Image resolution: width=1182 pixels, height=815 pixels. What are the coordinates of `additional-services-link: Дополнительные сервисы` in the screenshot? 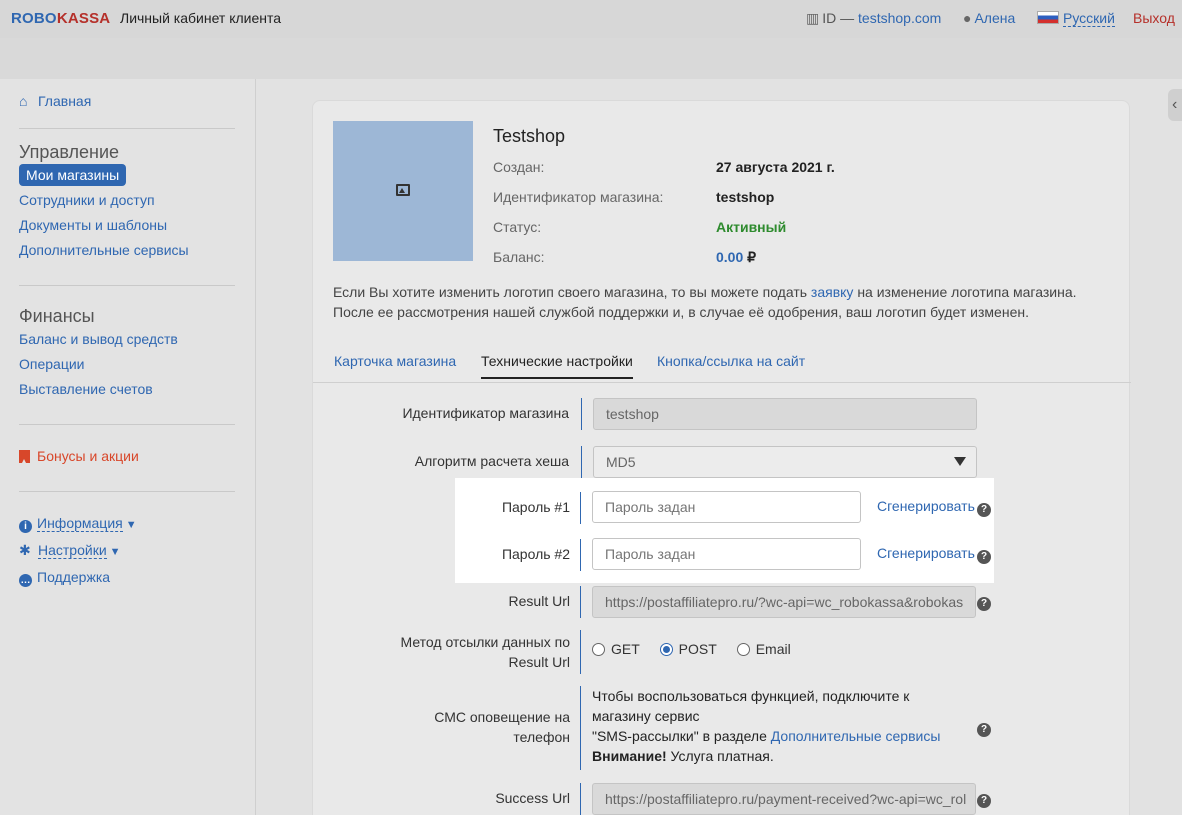 It's located at (856, 736).